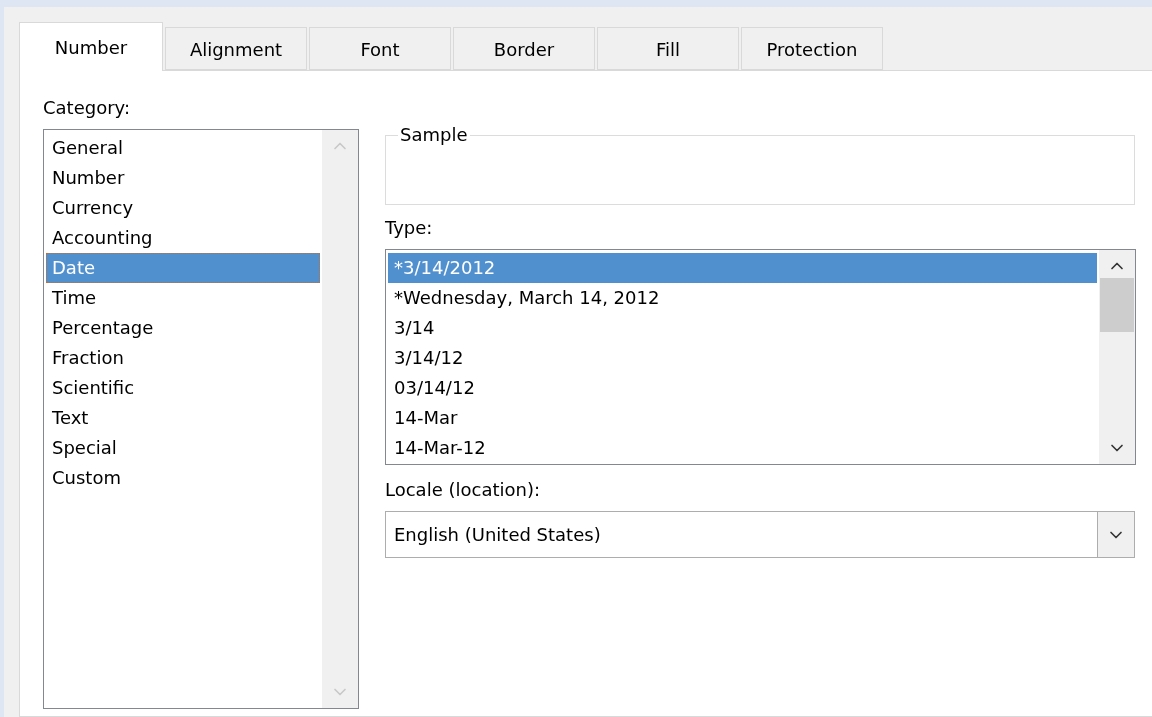 The width and height of the screenshot is (1152, 717). Describe the element at coordinates (742, 448) in the screenshot. I see `type-item: 14-Mar-12` at that location.